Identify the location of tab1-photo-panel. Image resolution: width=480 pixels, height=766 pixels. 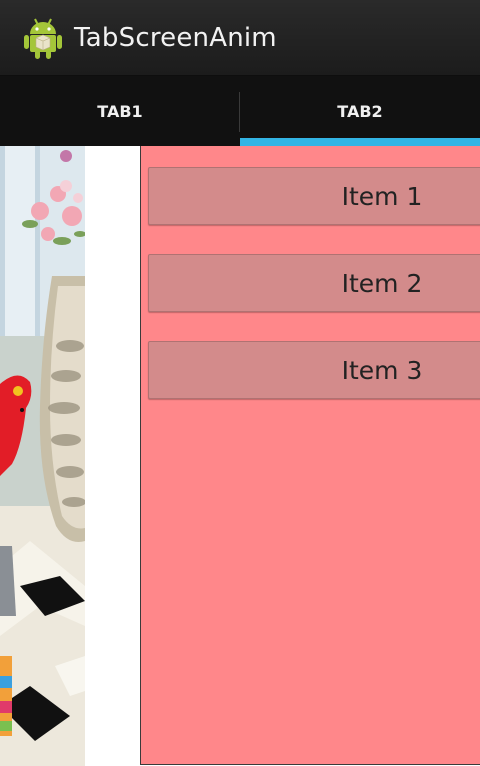
(42, 456).